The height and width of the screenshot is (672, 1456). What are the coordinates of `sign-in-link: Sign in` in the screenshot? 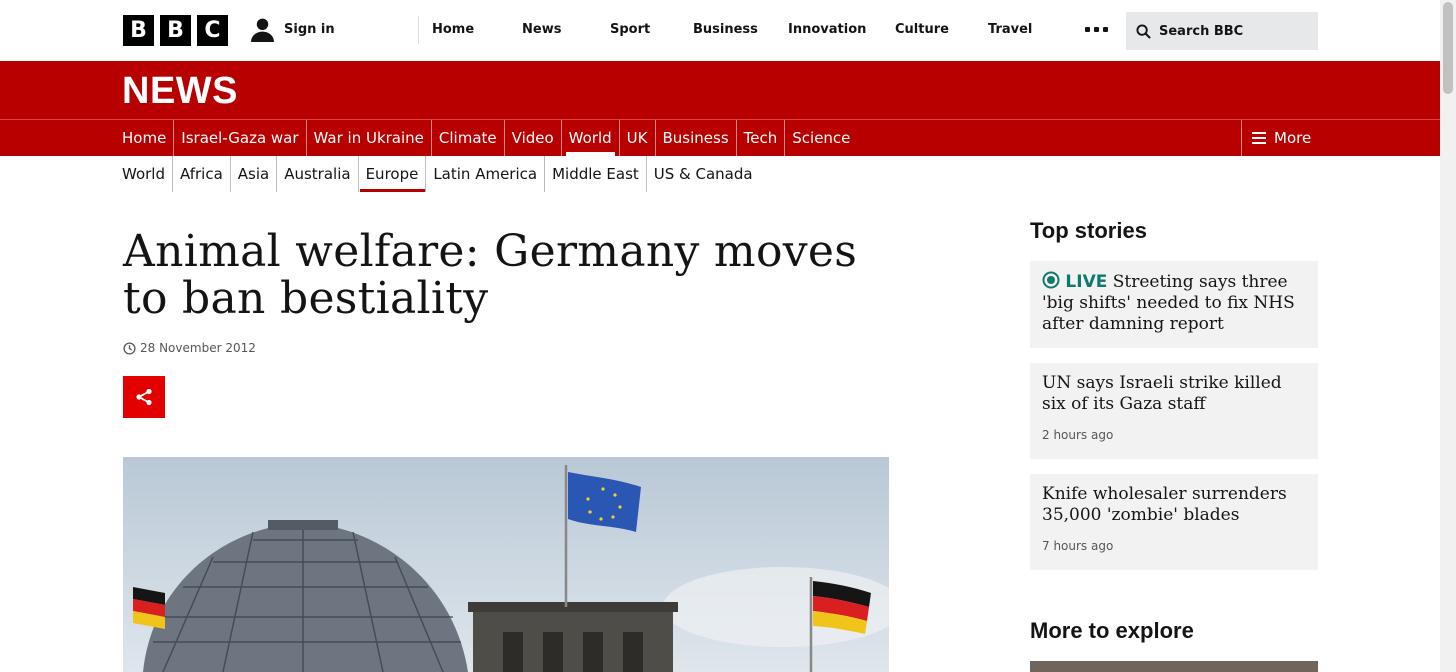 It's located at (292, 29).